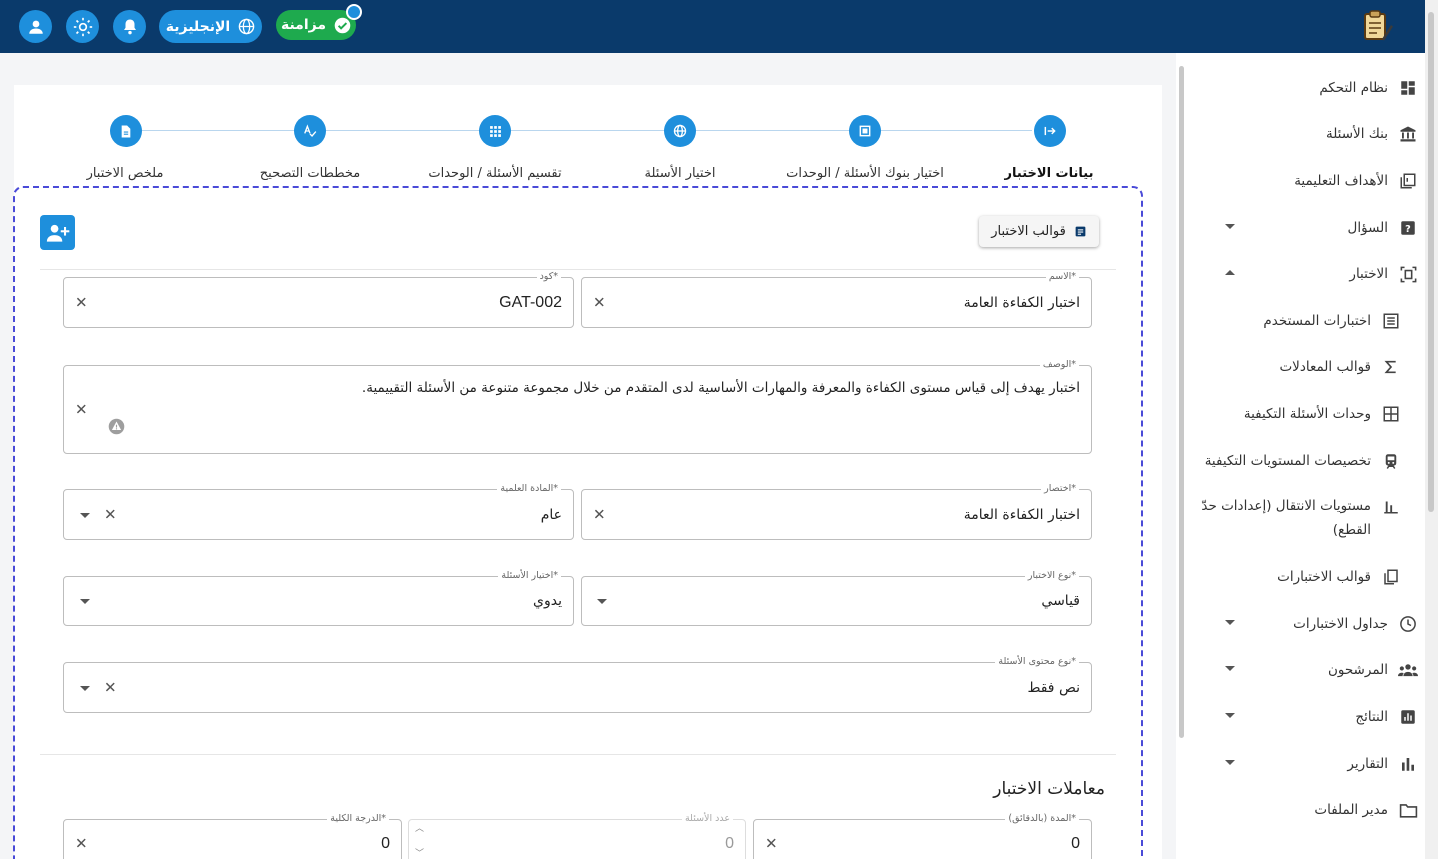  Describe the element at coordinates (110, 514) in the screenshot. I see `clear-subject-icon: ✕` at that location.